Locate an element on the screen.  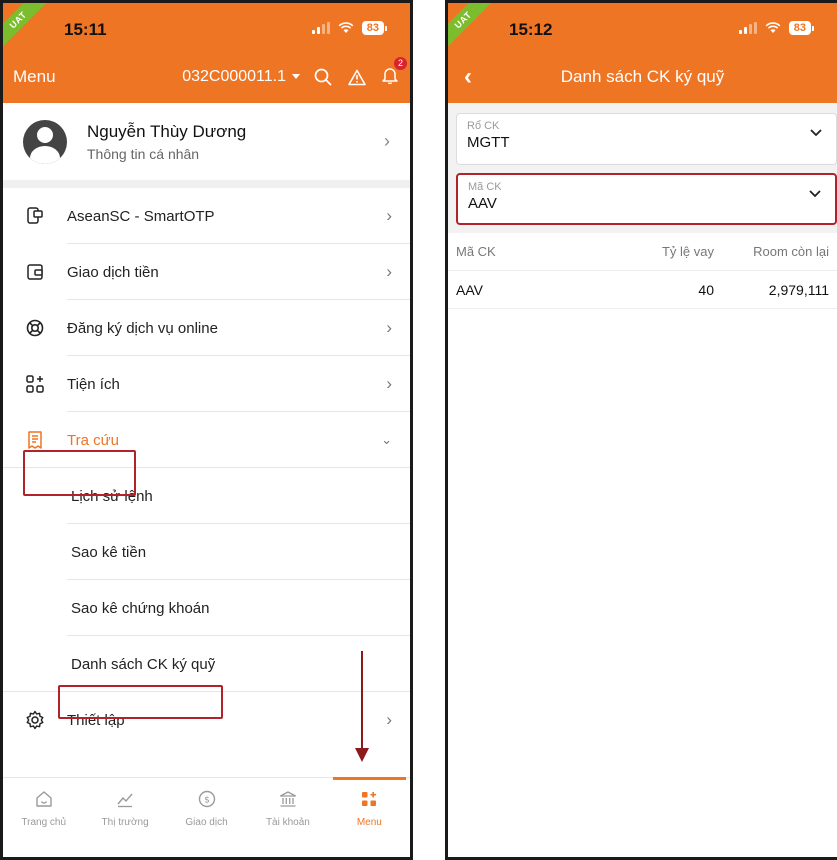
menu-item-label: Tra cứu is located at coordinates (93, 440).